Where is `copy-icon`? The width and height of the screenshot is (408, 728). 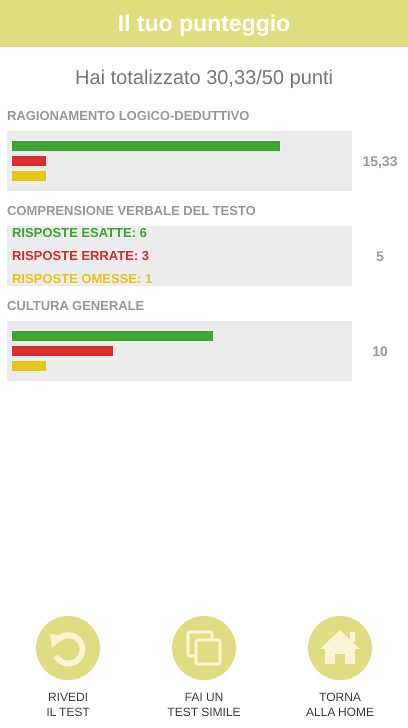 copy-icon is located at coordinates (204, 648).